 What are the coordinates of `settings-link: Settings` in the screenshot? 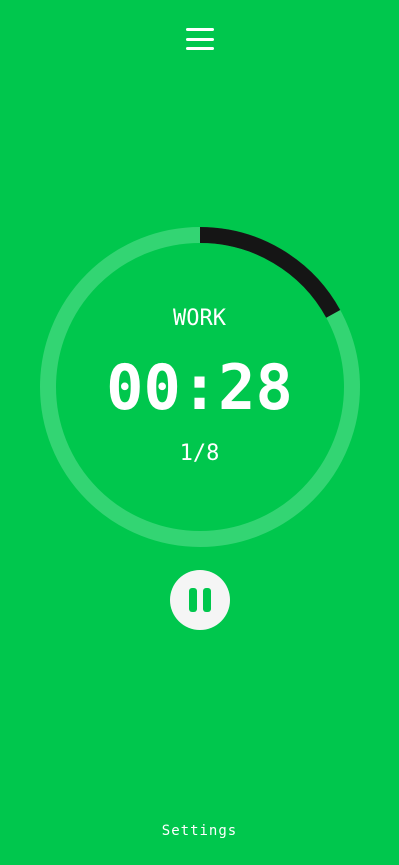 It's located at (199, 831).